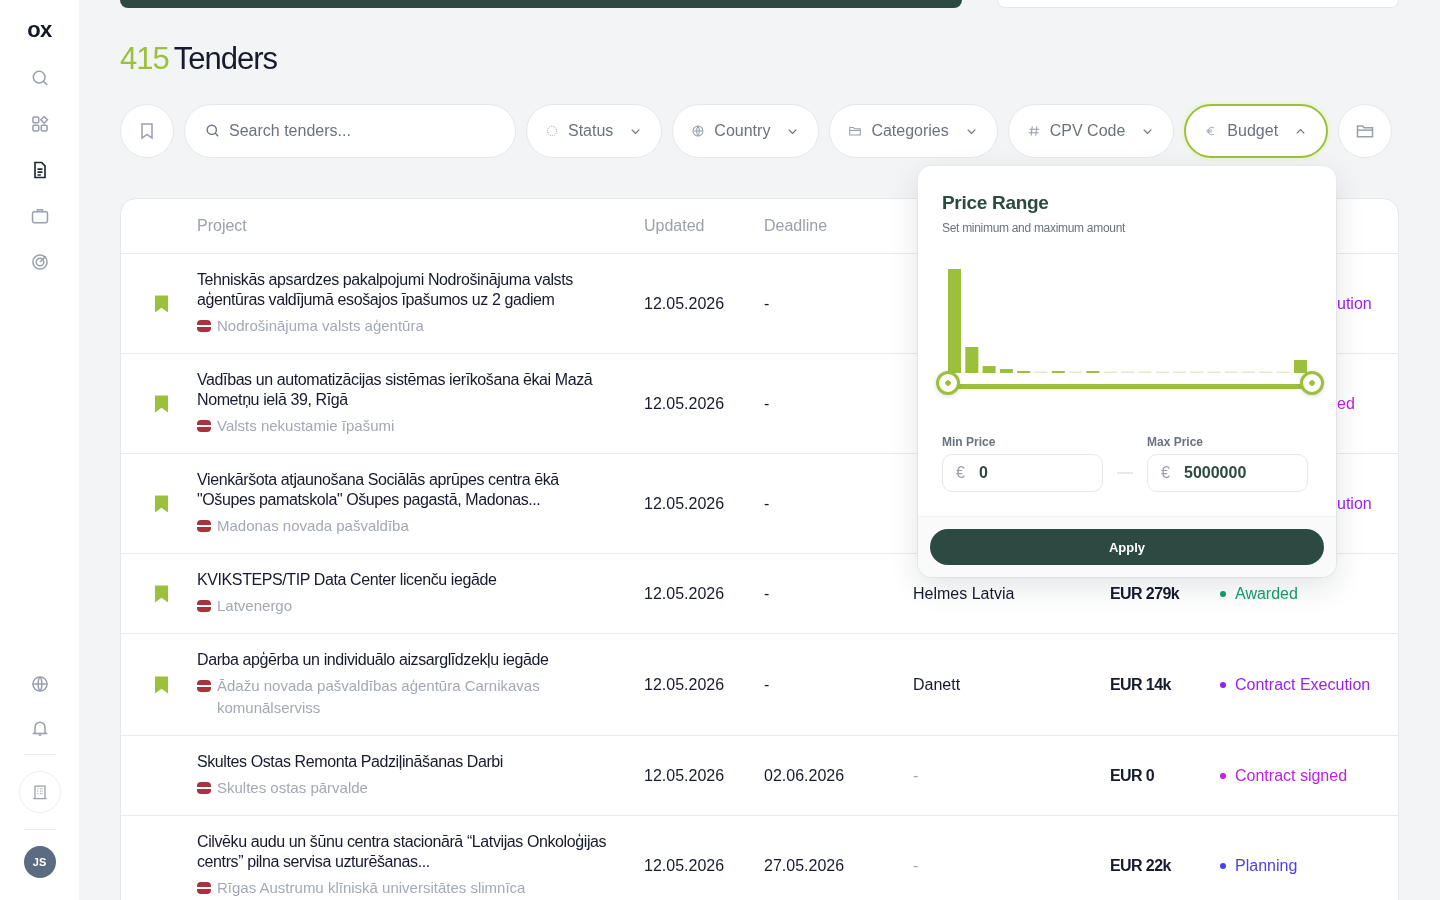 The width and height of the screenshot is (1440, 900). What do you see at coordinates (1140, 865) in the screenshot?
I see `table-cell: EUR 22k` at bounding box center [1140, 865].